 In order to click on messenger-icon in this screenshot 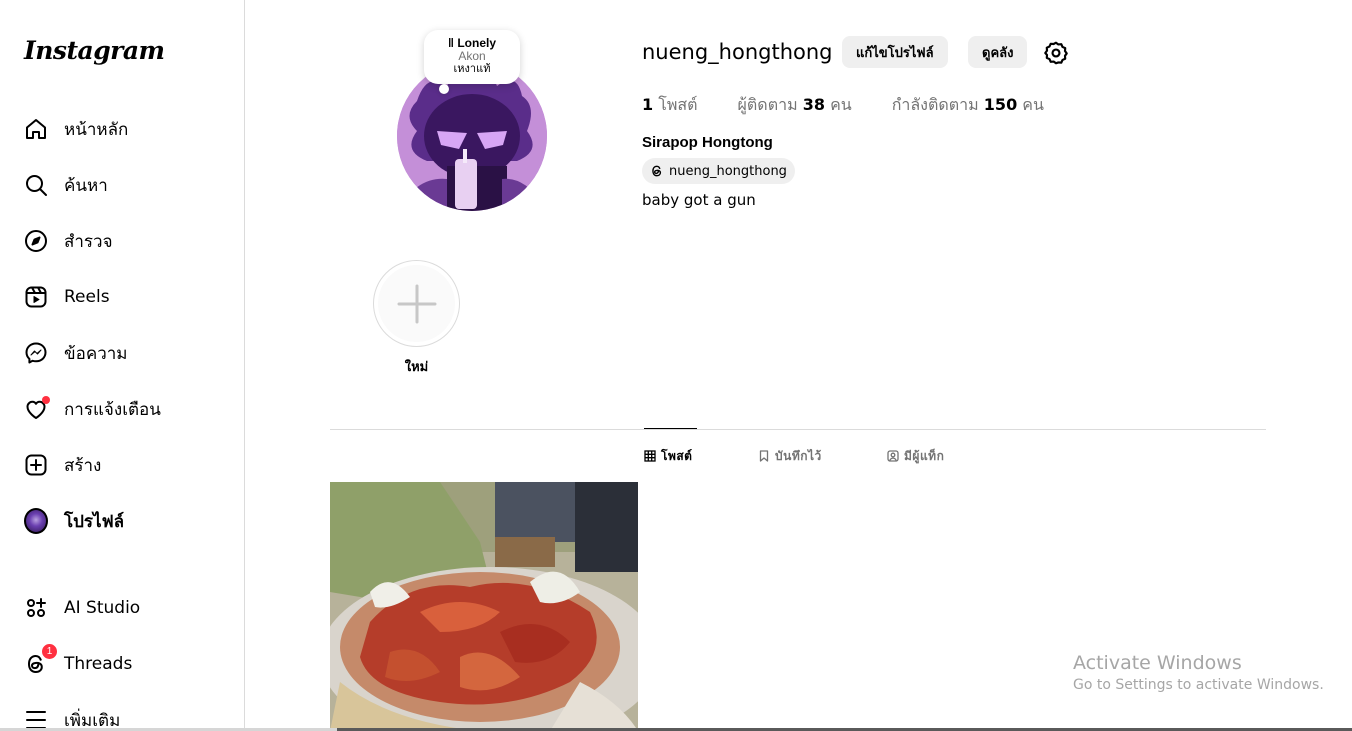, I will do `click(36, 353)`.